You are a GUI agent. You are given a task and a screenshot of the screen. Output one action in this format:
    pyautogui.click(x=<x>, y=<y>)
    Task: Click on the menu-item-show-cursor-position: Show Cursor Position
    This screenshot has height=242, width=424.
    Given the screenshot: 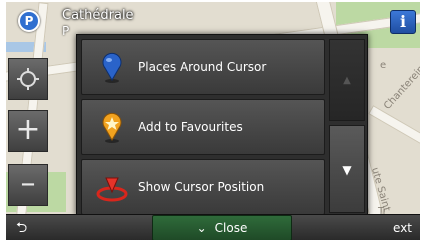 What is the action you would take?
    pyautogui.click(x=203, y=187)
    